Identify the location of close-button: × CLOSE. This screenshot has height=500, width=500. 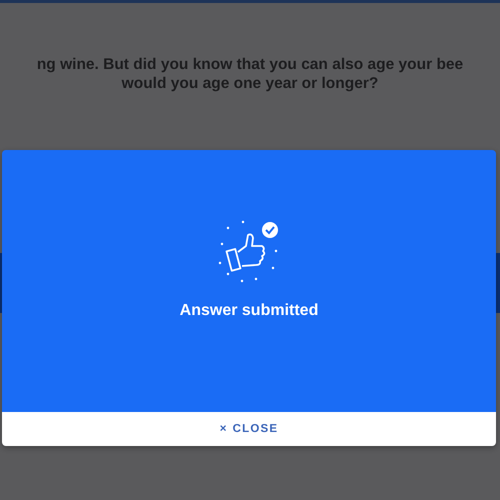
(249, 429).